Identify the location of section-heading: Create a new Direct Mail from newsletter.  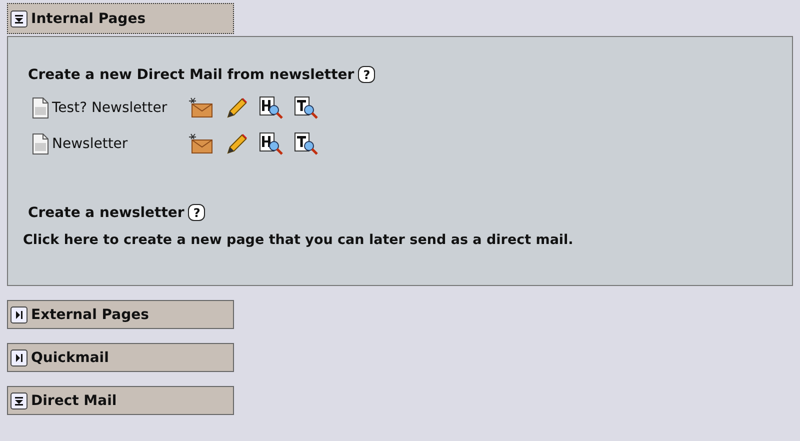
(191, 74).